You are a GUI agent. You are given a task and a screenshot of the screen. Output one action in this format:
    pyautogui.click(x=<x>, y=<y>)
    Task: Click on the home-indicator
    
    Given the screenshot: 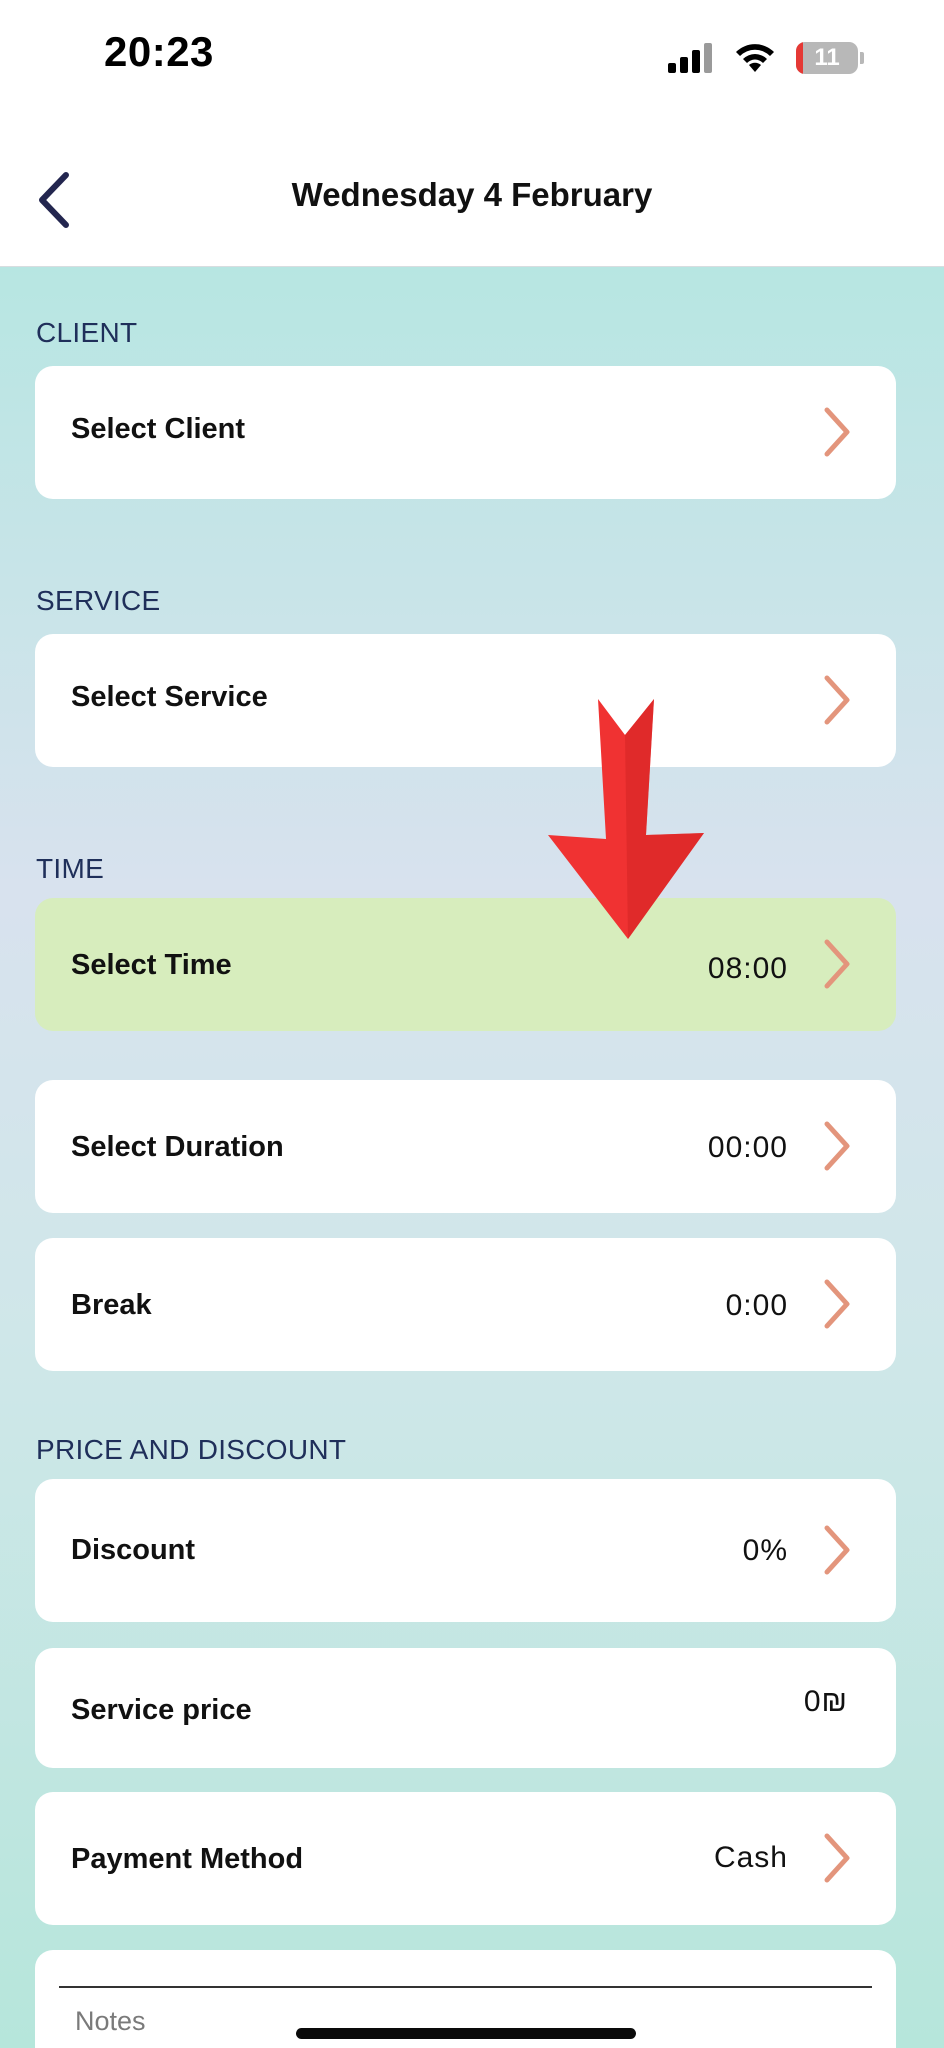 What is the action you would take?
    pyautogui.click(x=466, y=2033)
    